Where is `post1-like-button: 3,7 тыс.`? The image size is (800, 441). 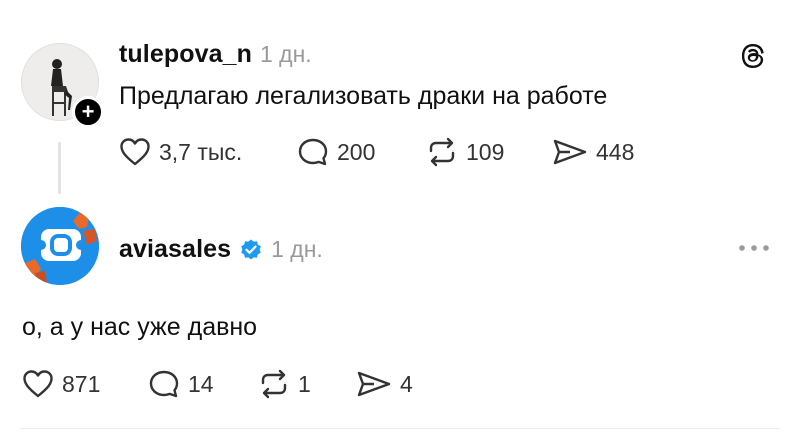
post1-like-button: 3,7 тыс. is located at coordinates (180, 152).